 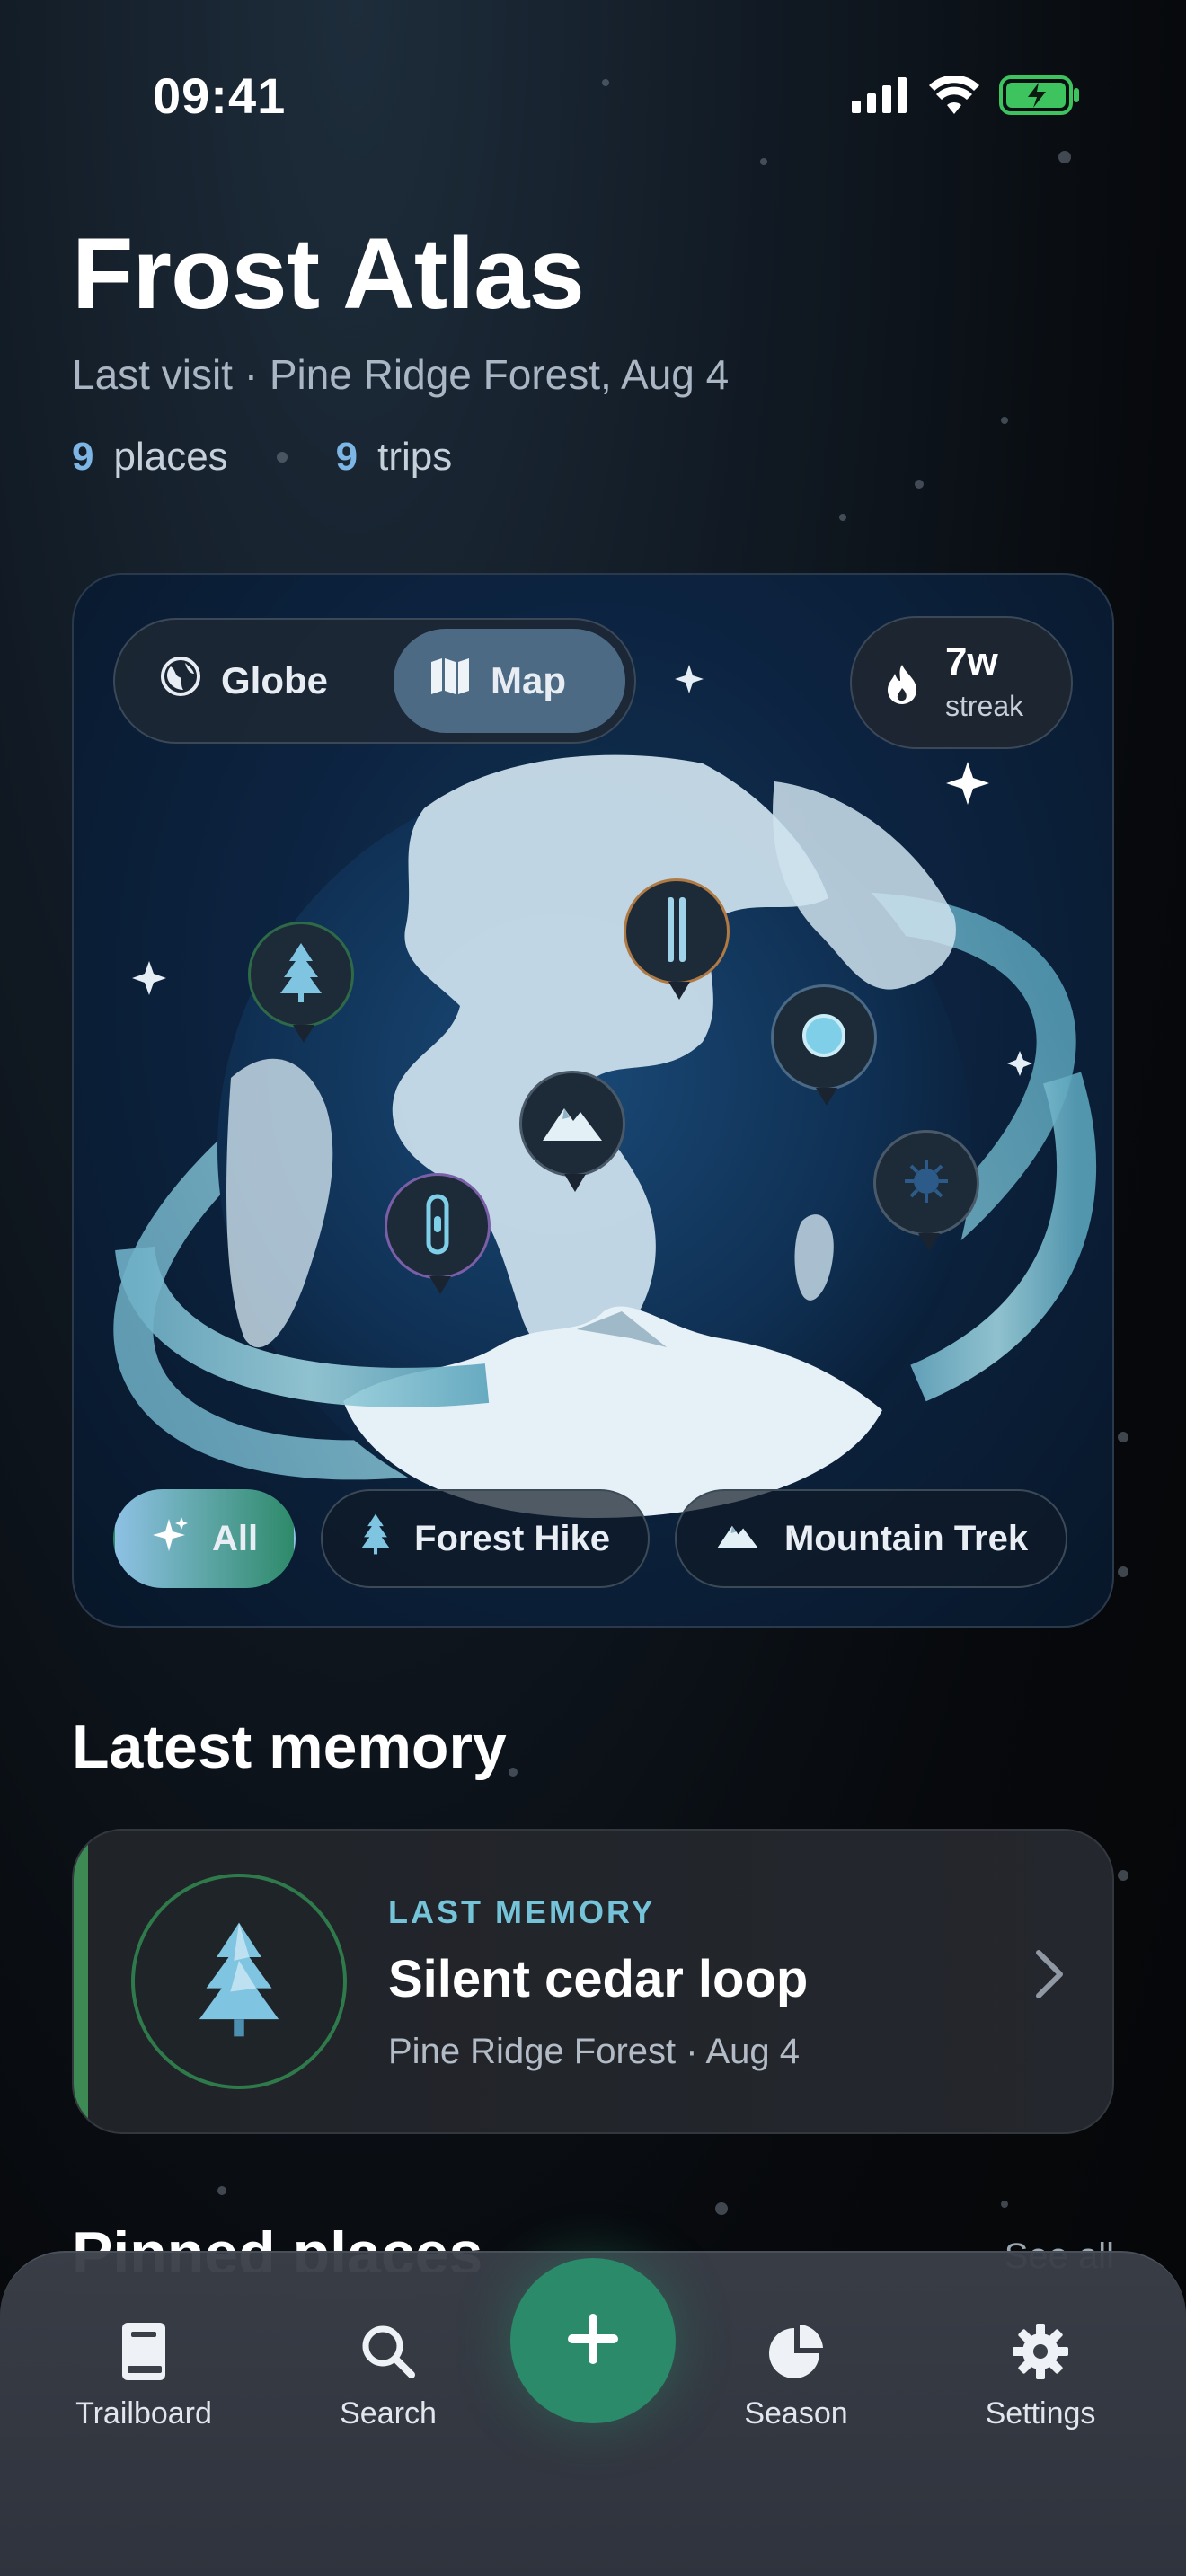 I want to click on tab-search: Search, so click(x=388, y=2373).